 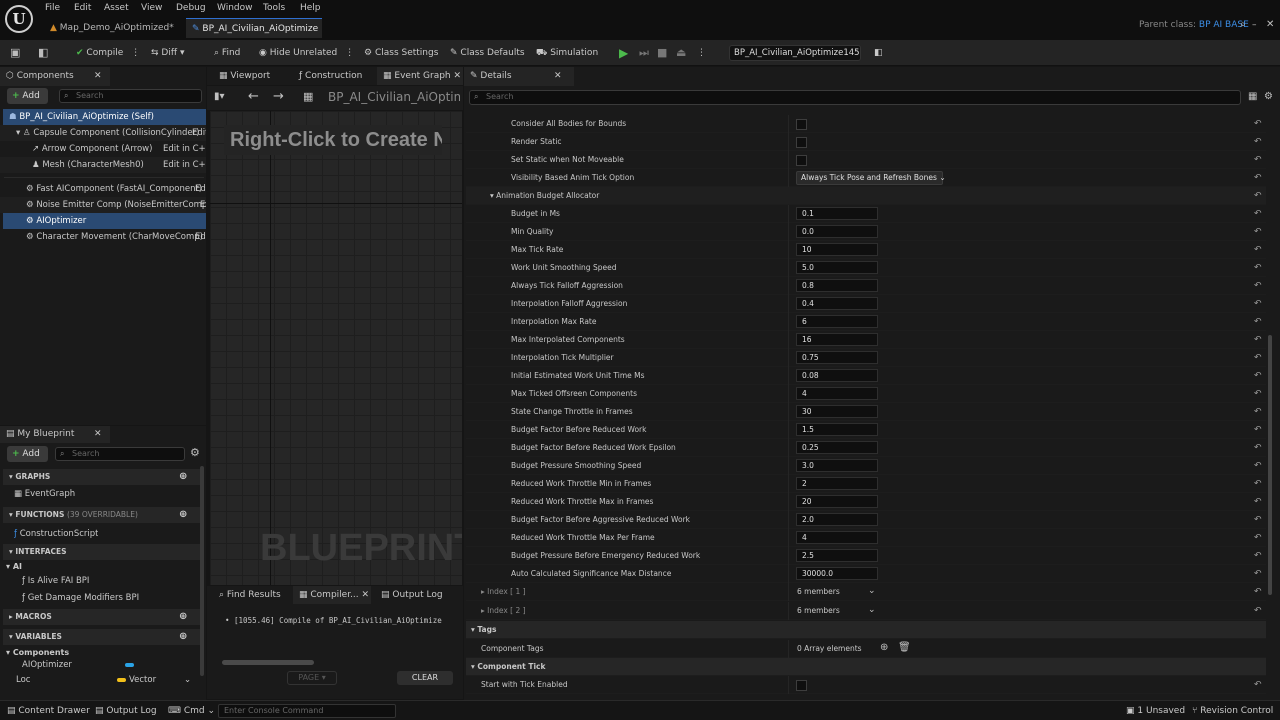 What do you see at coordinates (103, 237) in the screenshot?
I see `component-character-movement: ⚙ Character Movement (CharMoveComp) Ed` at bounding box center [103, 237].